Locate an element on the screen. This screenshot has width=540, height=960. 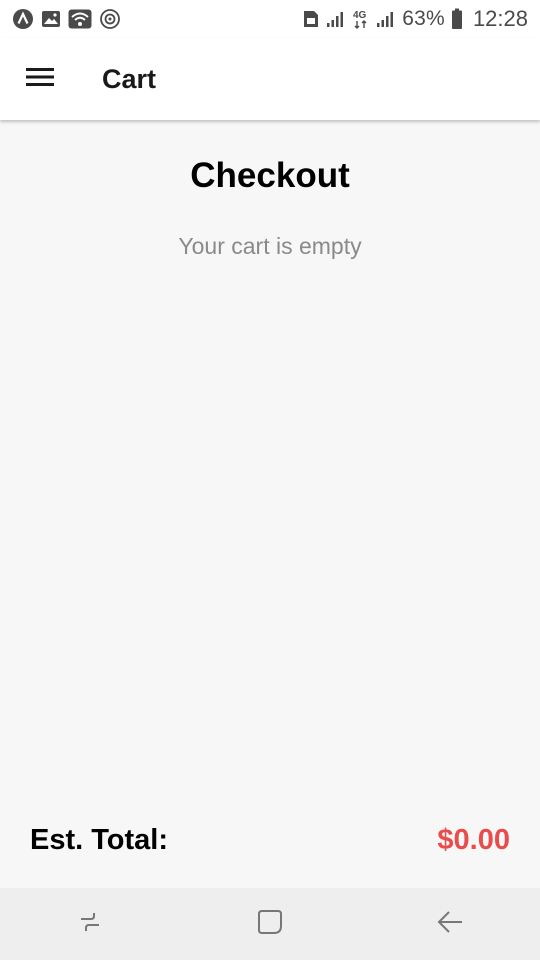
wifi-icon is located at coordinates (80, 19).